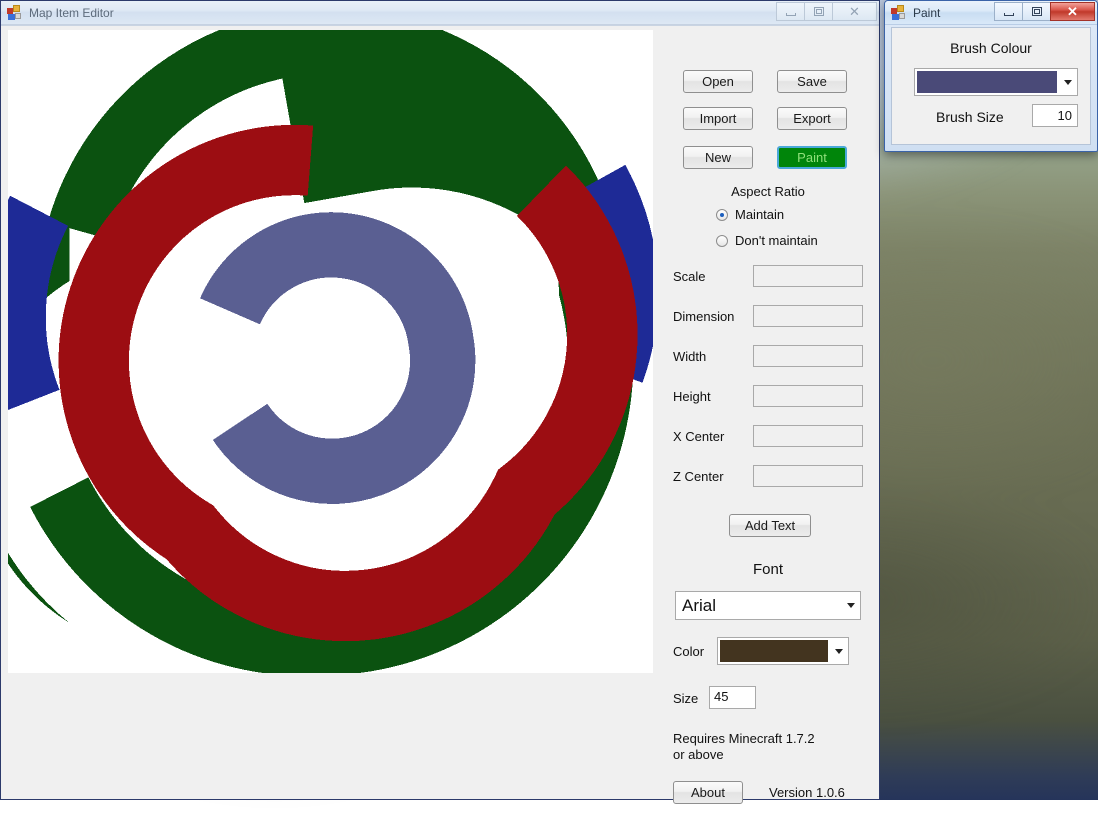 The height and width of the screenshot is (816, 1098). What do you see at coordinates (688, 651) in the screenshot?
I see `font-color-label: Color` at bounding box center [688, 651].